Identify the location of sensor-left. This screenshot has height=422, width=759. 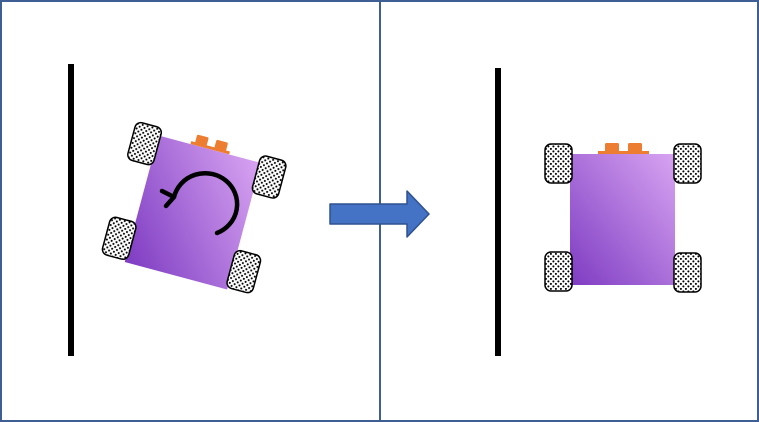
(612, 147).